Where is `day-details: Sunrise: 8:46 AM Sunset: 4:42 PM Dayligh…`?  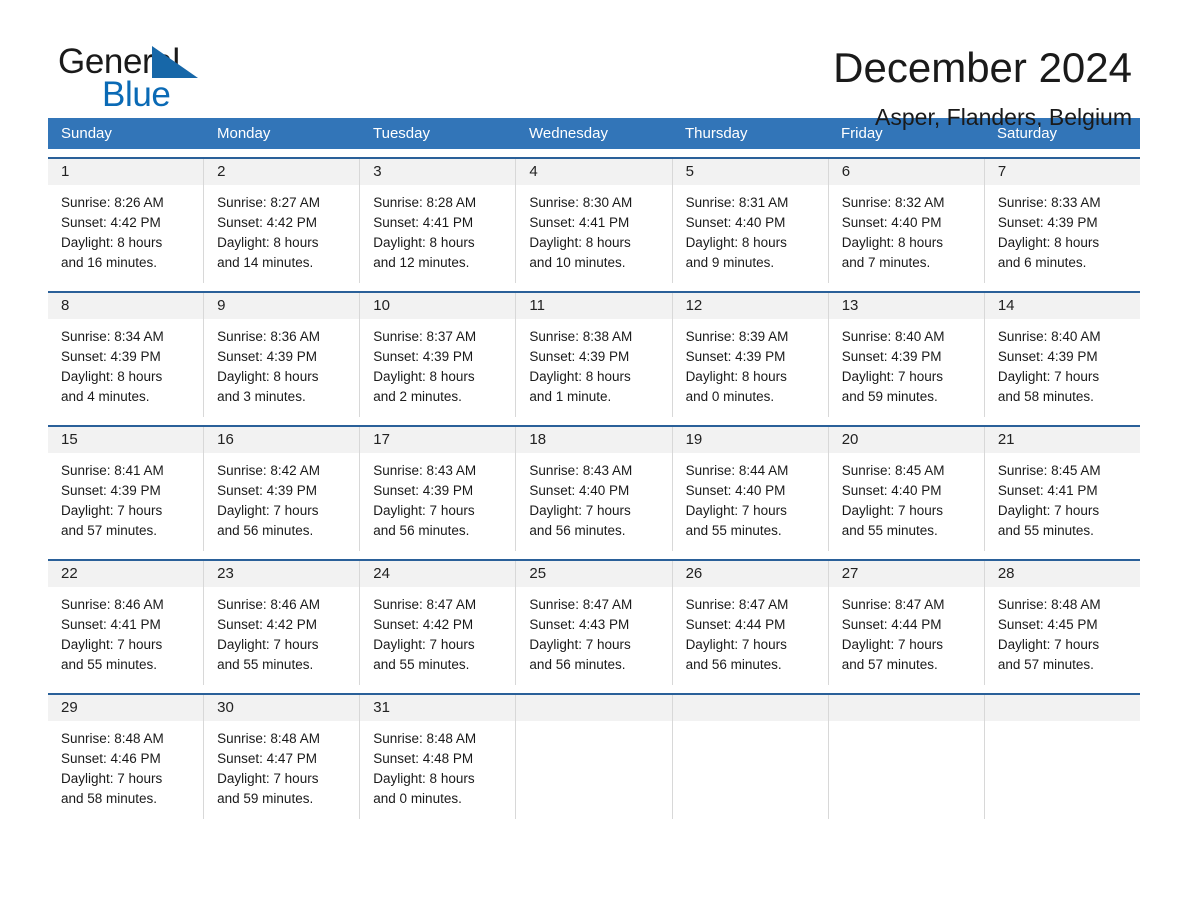
day-details: Sunrise: 8:46 AM Sunset: 4:42 PM Dayligh… is located at coordinates (281, 631).